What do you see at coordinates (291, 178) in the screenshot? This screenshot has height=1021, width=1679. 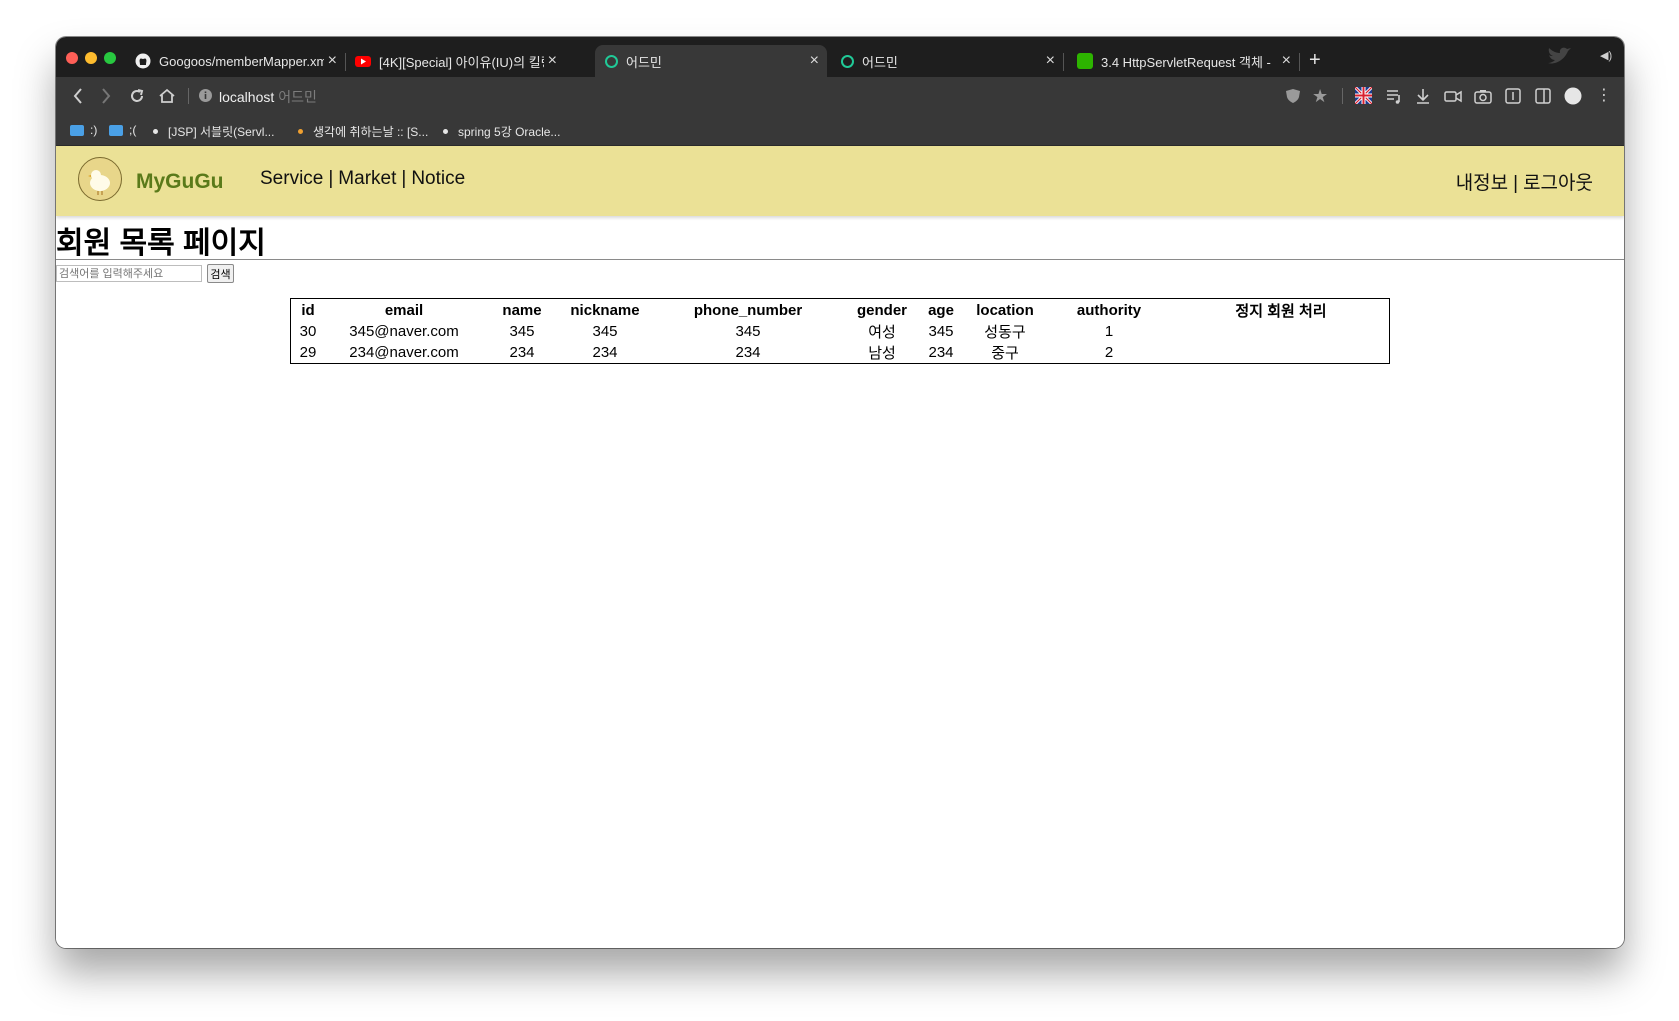 I see `nav-service: Service` at bounding box center [291, 178].